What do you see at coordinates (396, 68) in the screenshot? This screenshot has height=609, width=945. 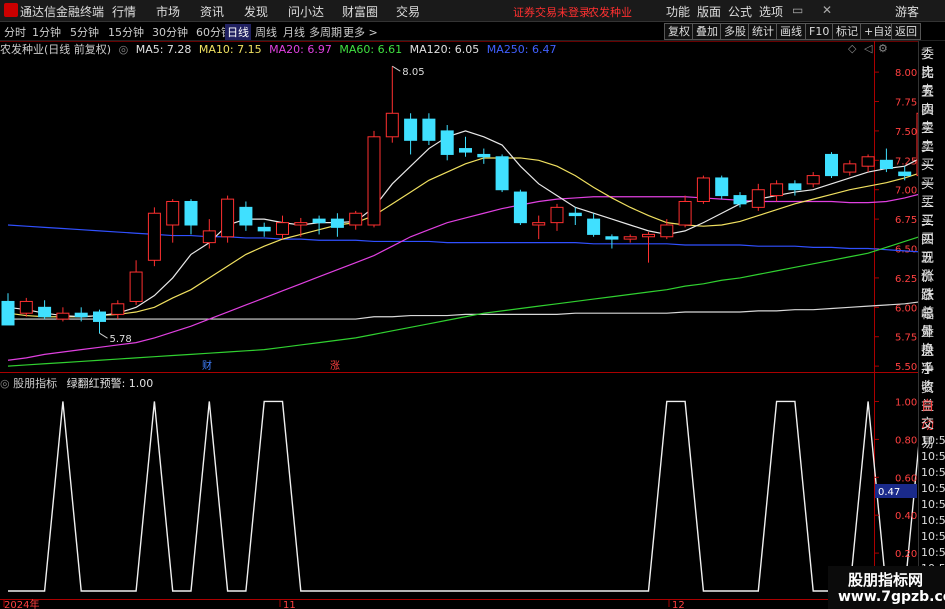 I see `high-marker-line` at bounding box center [396, 68].